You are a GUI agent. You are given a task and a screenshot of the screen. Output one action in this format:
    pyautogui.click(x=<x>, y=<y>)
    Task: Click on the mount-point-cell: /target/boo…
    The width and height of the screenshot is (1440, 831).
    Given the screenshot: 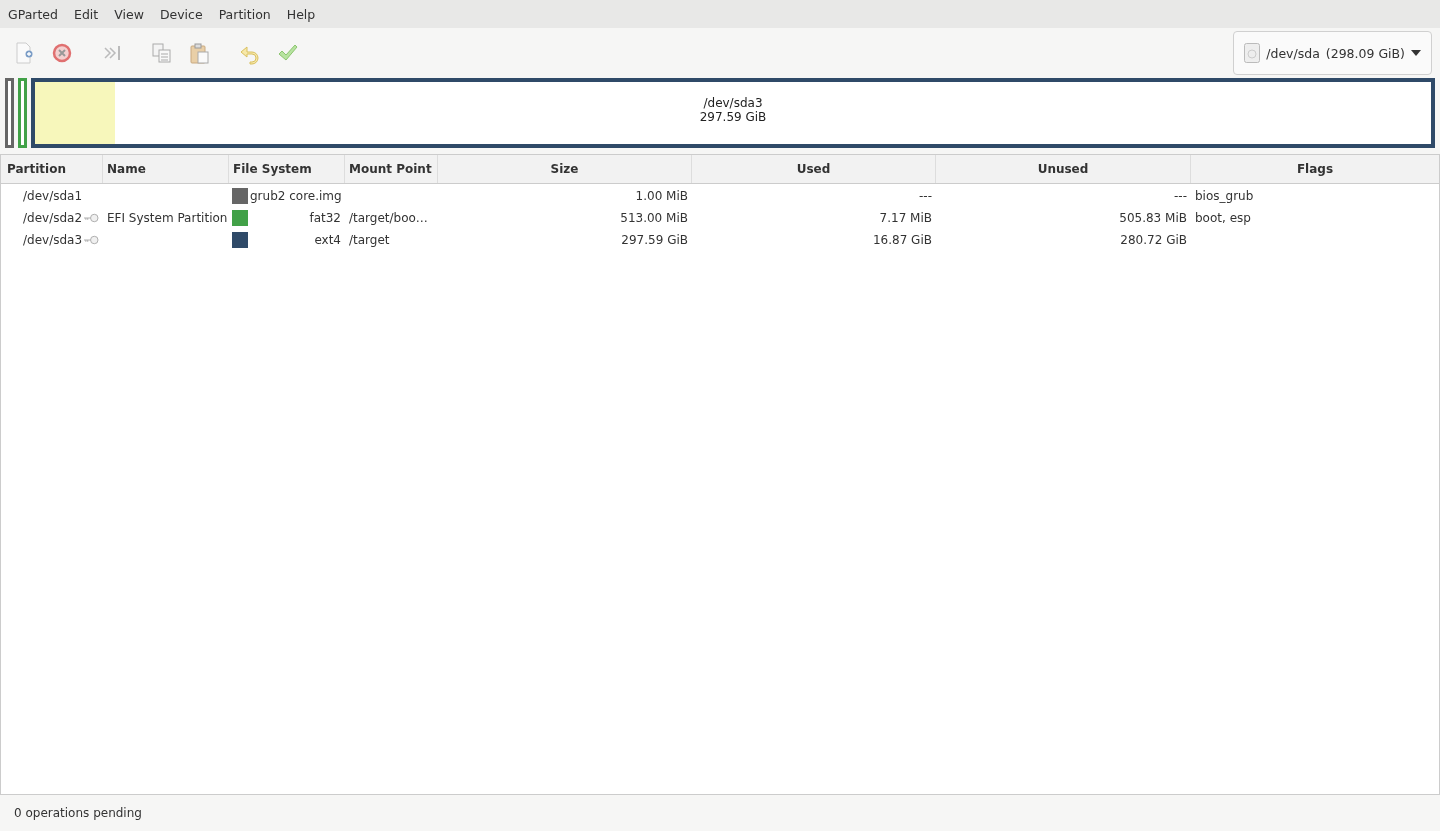 What is the action you would take?
    pyautogui.click(x=388, y=218)
    